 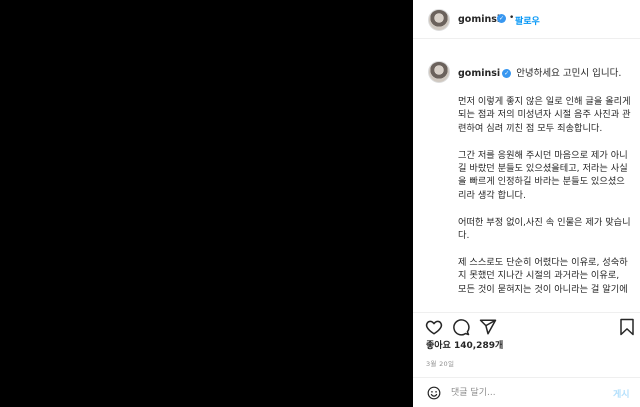 What do you see at coordinates (461, 327) in the screenshot?
I see `comment-icon` at bounding box center [461, 327].